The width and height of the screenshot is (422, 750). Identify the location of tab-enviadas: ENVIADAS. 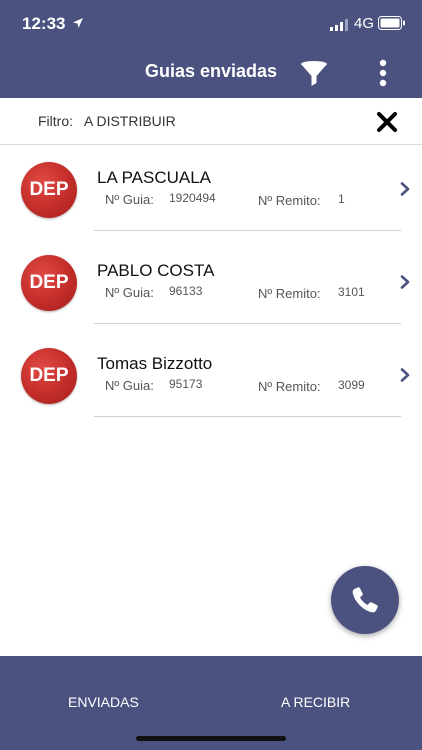
(103, 702).